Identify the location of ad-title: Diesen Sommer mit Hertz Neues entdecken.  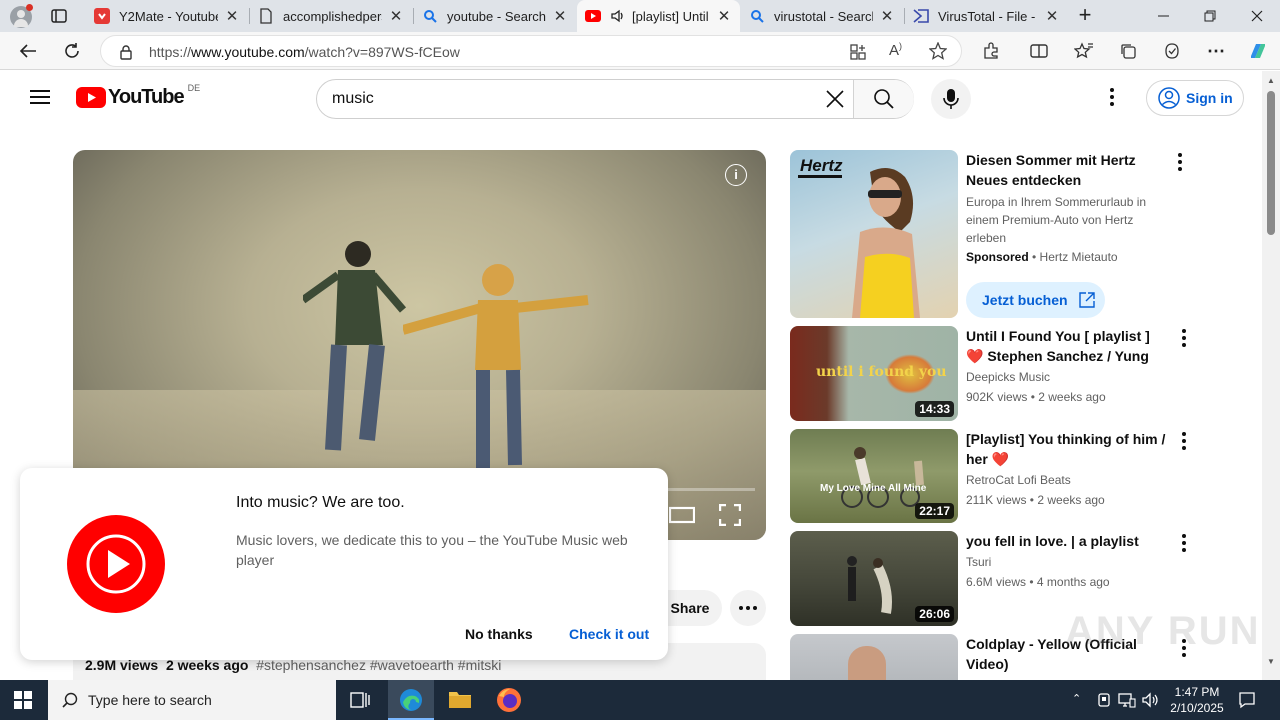
(1068, 170).